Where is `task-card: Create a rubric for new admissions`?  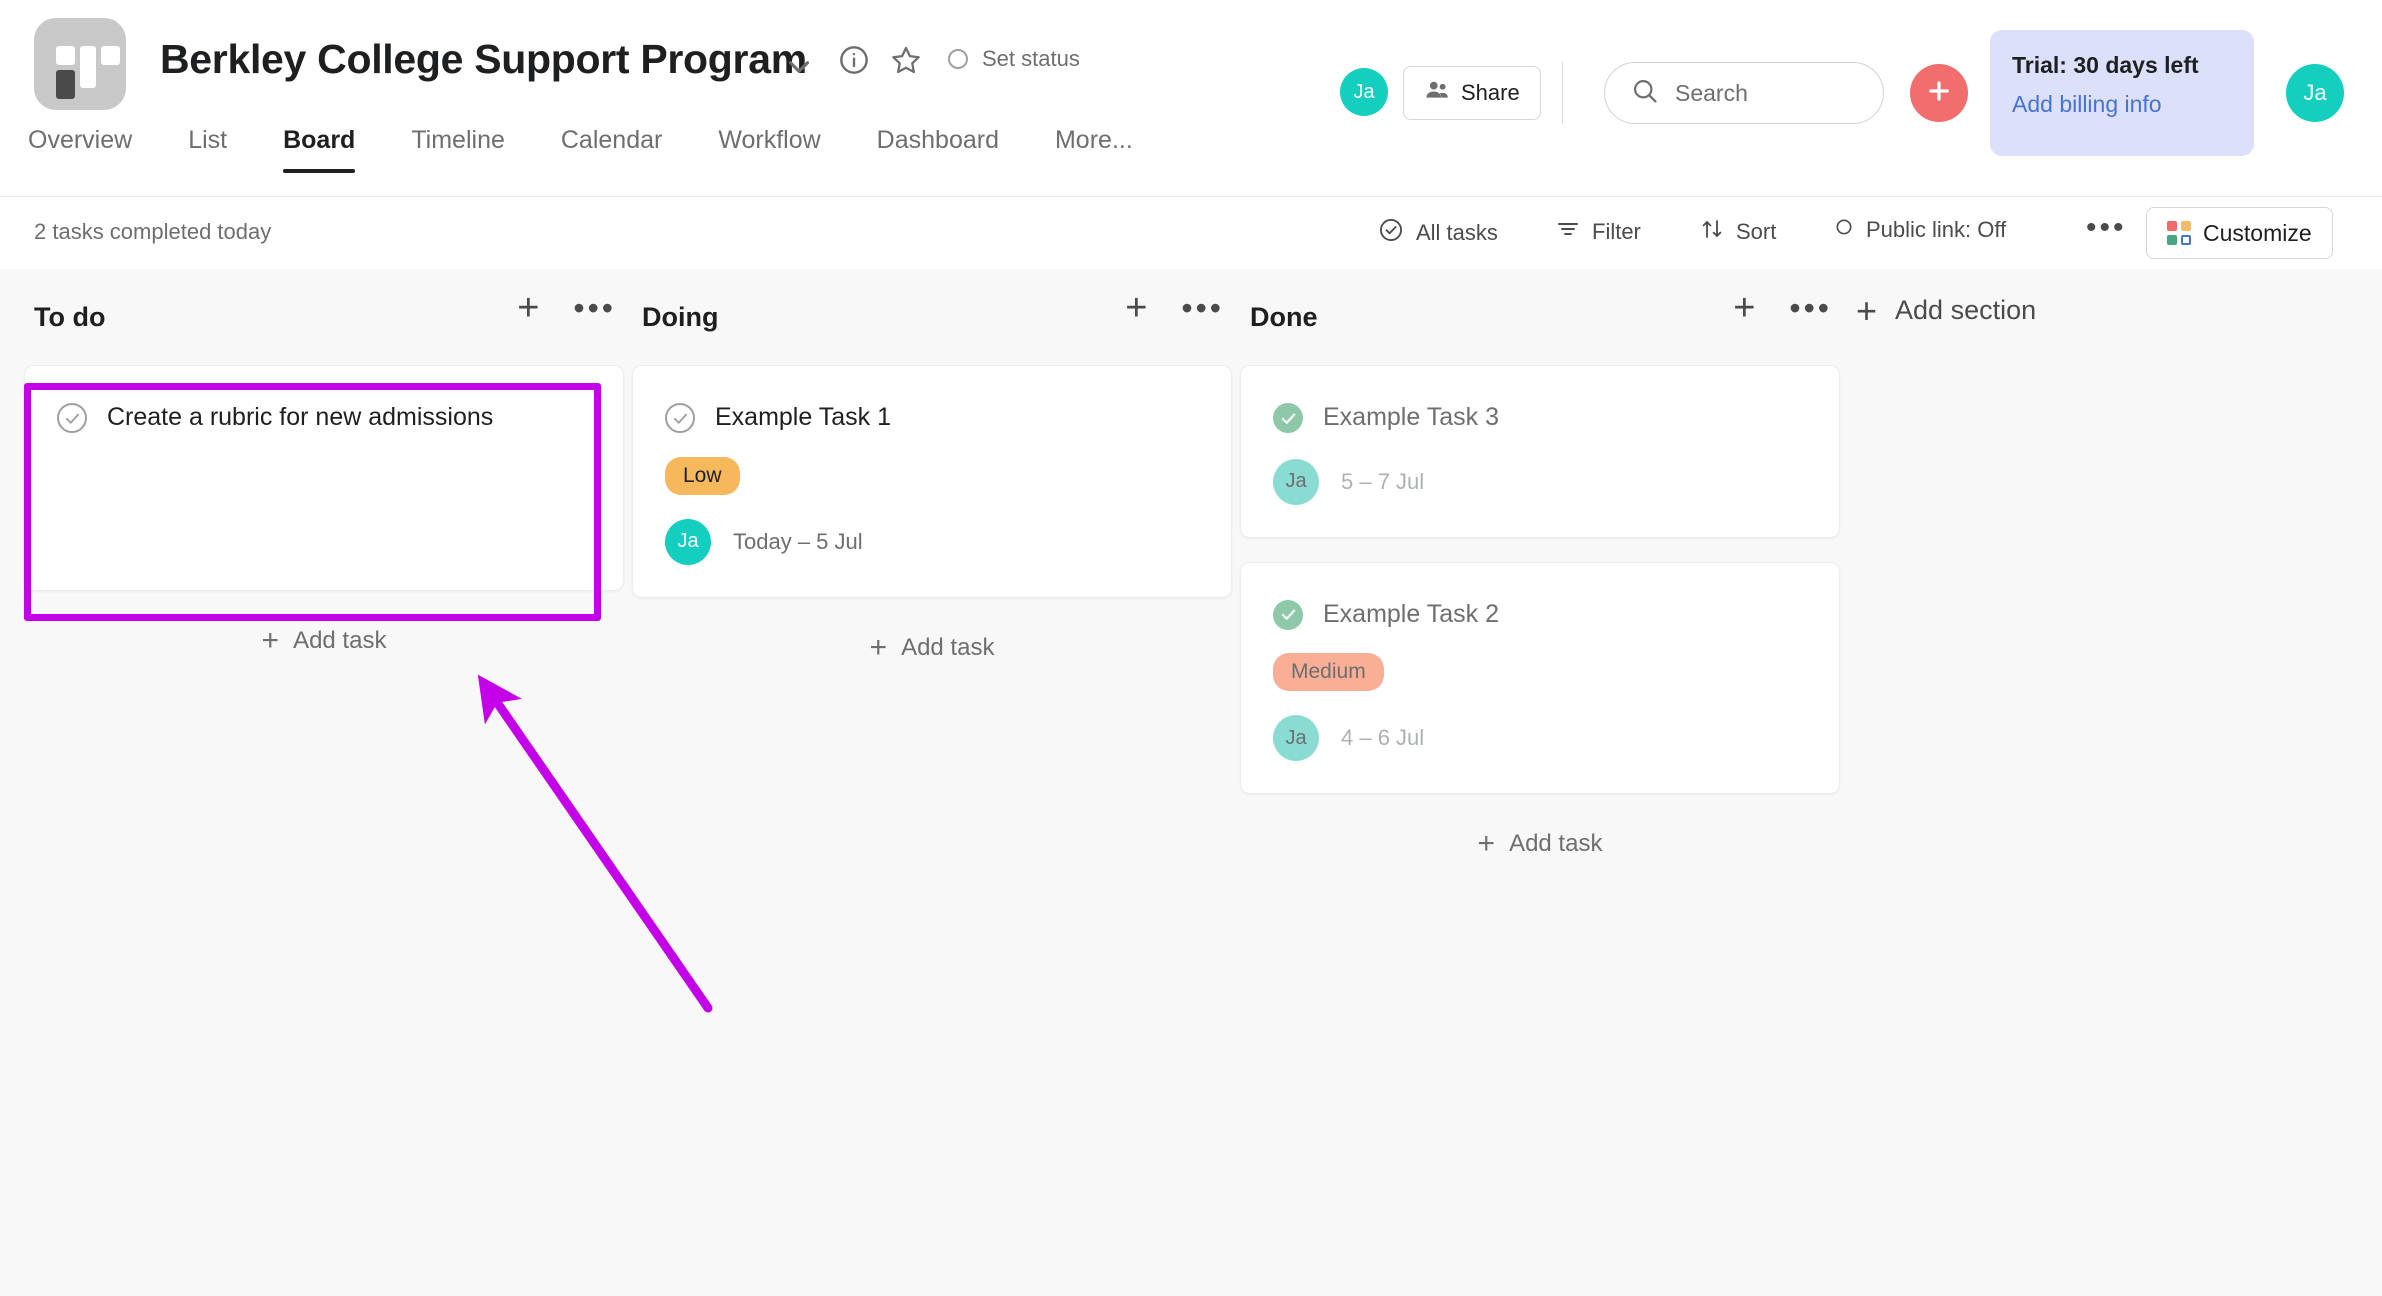 task-card: Create a rubric for new admissions is located at coordinates (324, 478).